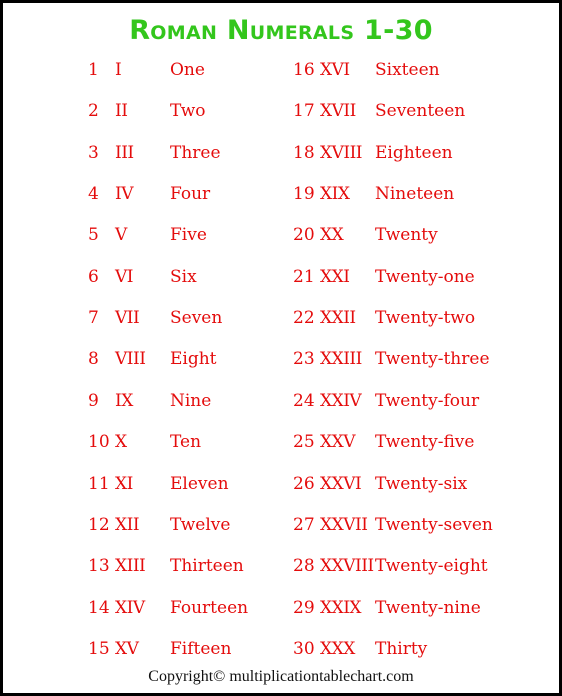 The height and width of the screenshot is (696, 562). Describe the element at coordinates (425, 276) in the screenshot. I see `number-word: Twenty-one` at that location.